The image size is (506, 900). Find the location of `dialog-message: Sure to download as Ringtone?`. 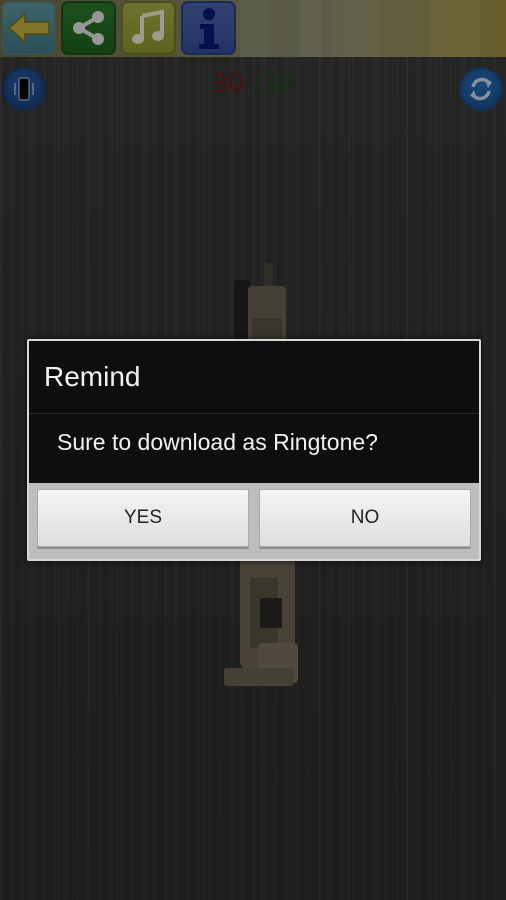

dialog-message: Sure to download as Ringtone? is located at coordinates (217, 442).